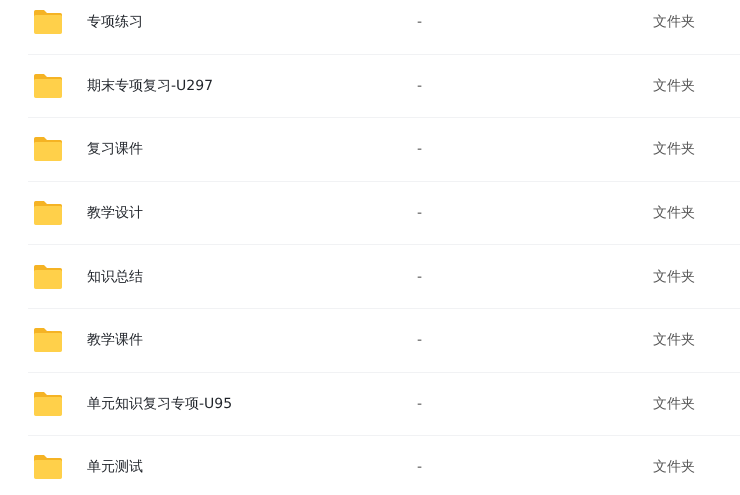 The width and height of the screenshot is (740, 495). I want to click on file-name: 单元测试, so click(252, 467).